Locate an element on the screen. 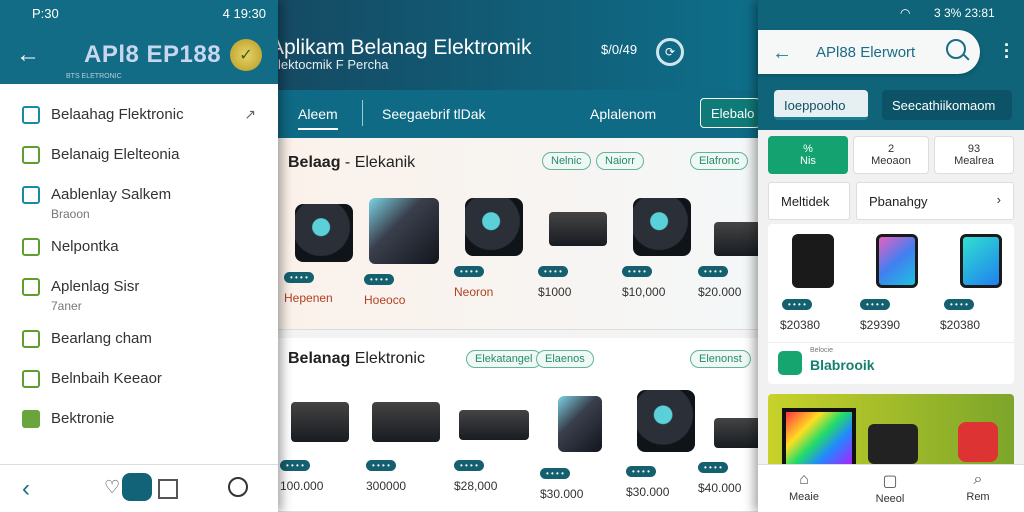 The width and height of the screenshot is (1024, 512). tab-search: Seegaebrif tlDak is located at coordinates (434, 114).